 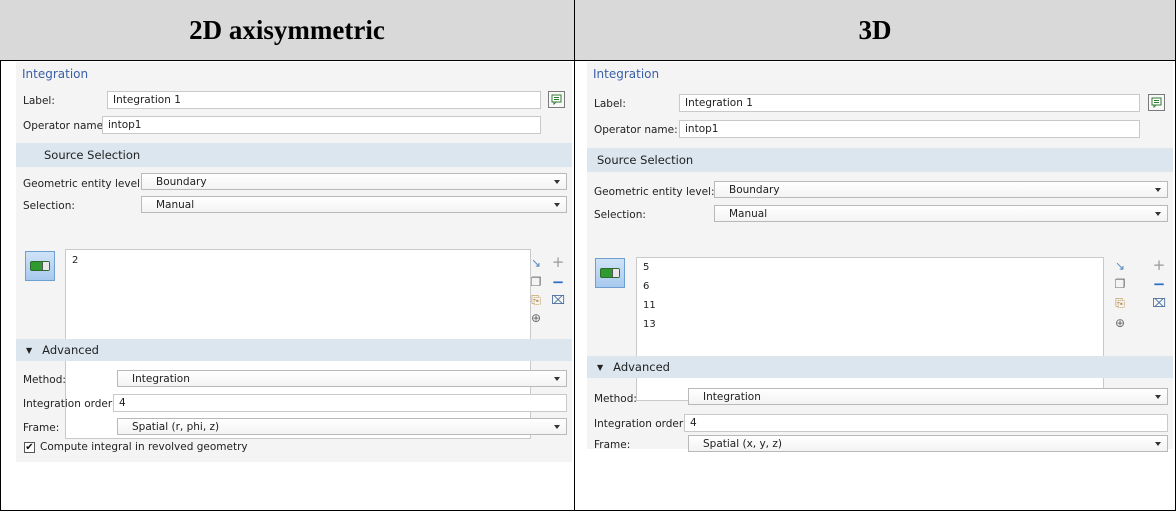 I want to click on list-item: 5, so click(x=646, y=267).